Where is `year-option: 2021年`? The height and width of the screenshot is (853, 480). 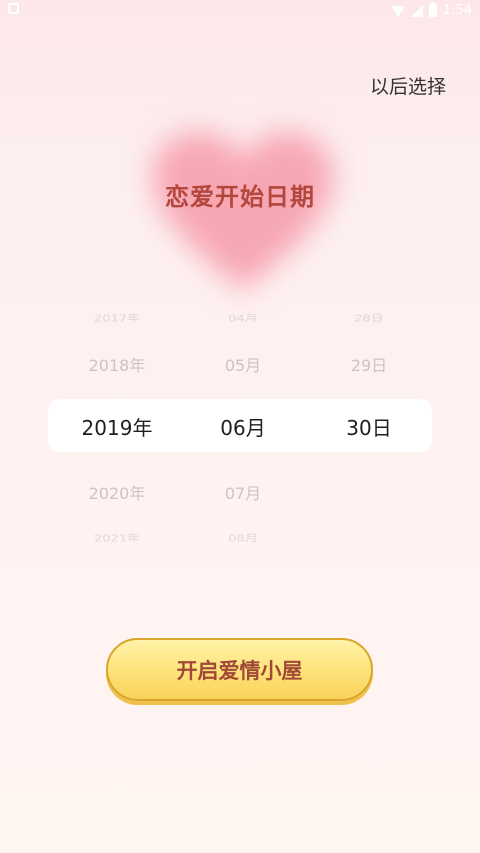
year-option: 2021年 is located at coordinates (117, 537).